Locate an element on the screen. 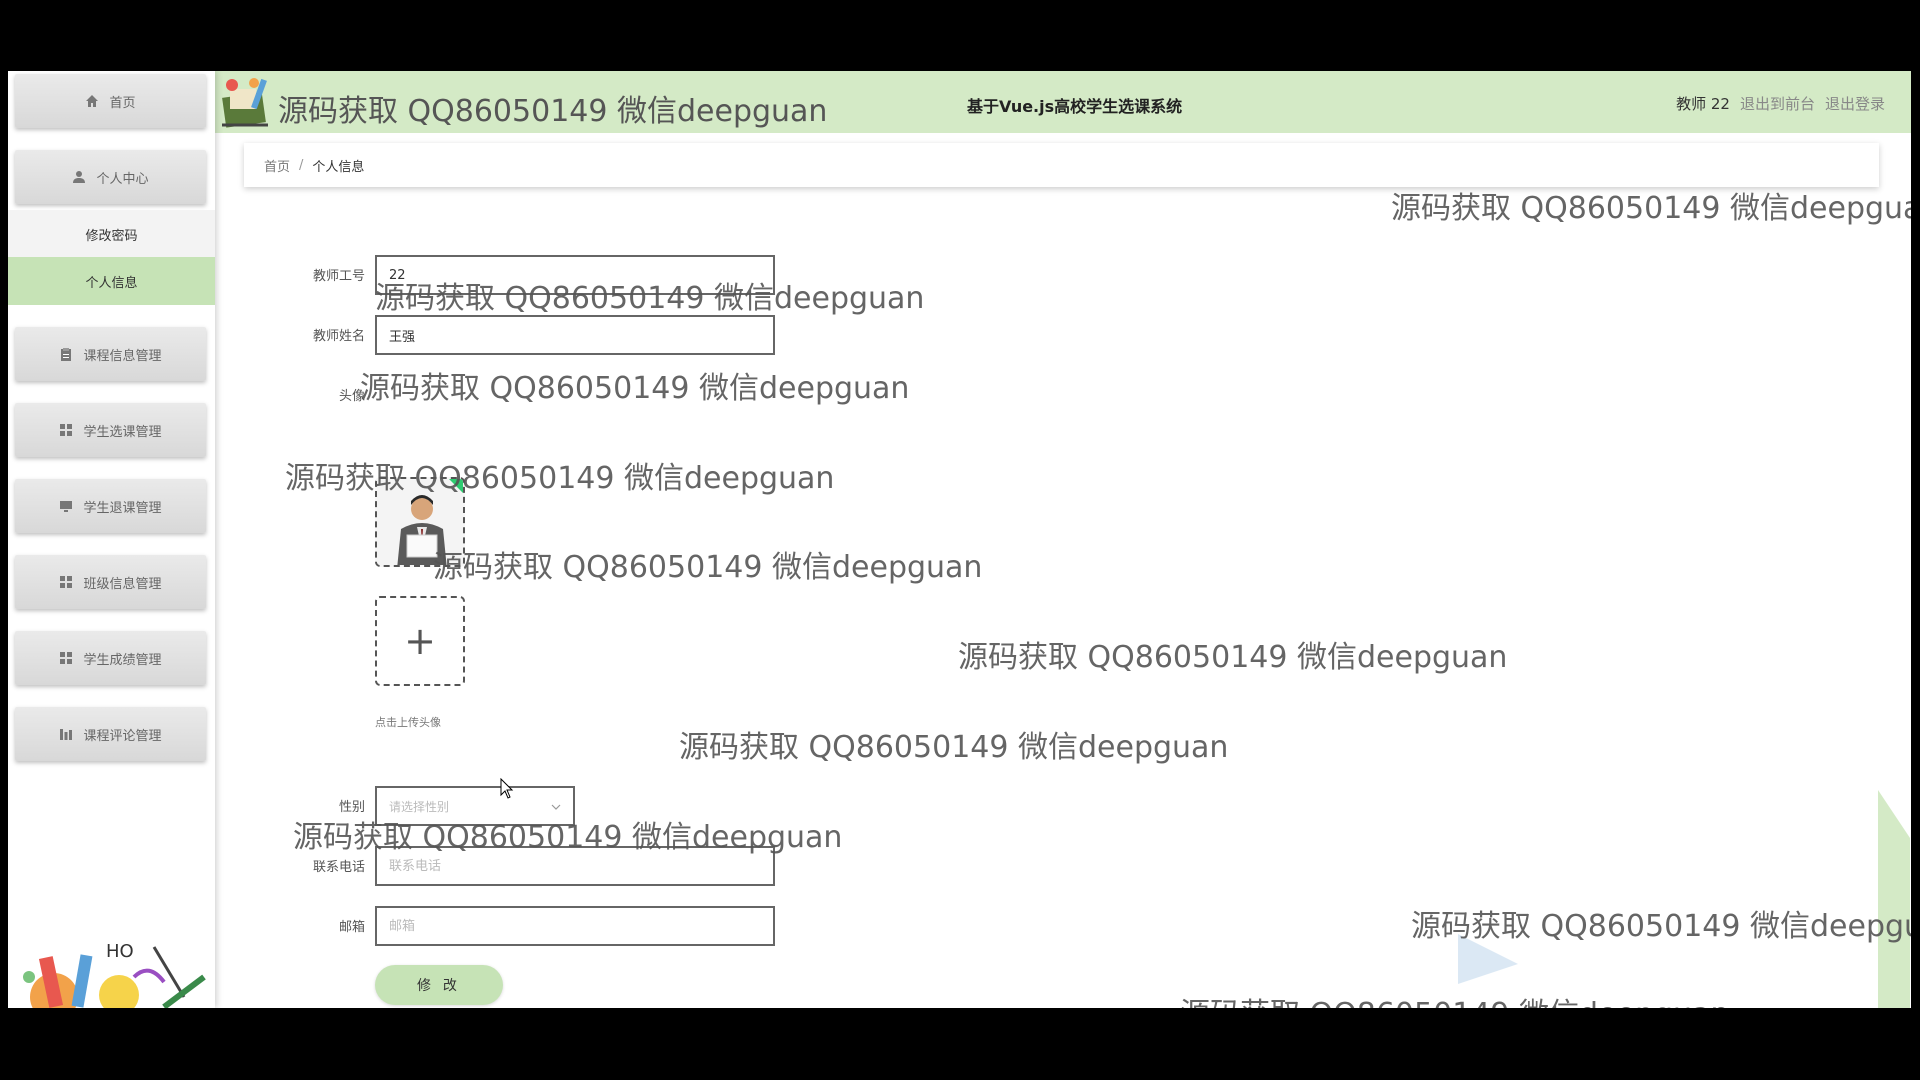 Image resolution: width=1920 pixels, height=1080 pixels. sidebar-item-change-password: 修改密码 is located at coordinates (111, 234).